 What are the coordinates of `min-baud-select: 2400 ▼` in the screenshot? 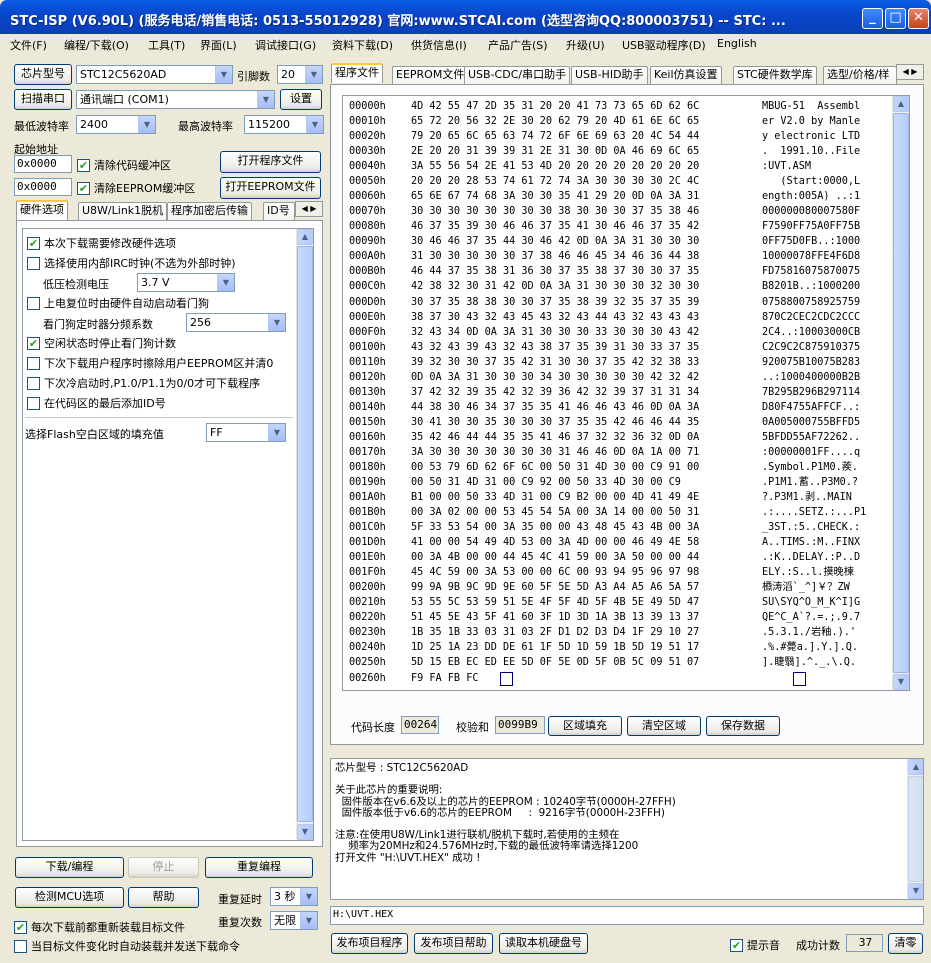 It's located at (116, 124).